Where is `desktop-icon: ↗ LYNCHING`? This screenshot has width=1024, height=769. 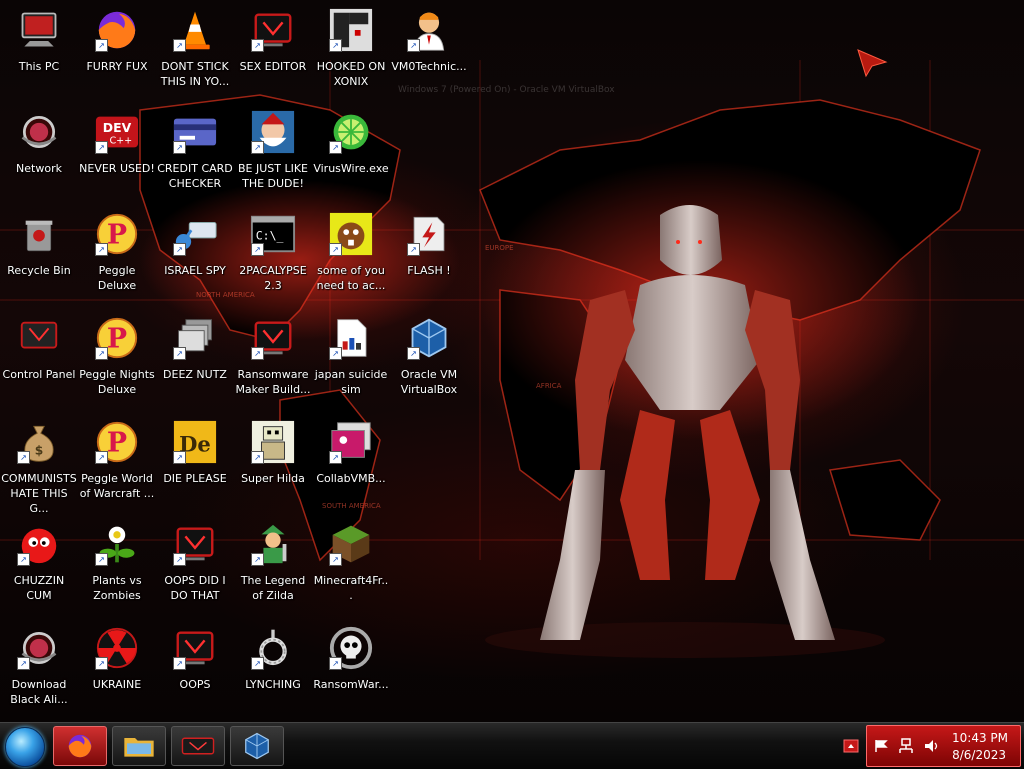
desktop-icon: ↗ LYNCHING is located at coordinates (273, 658).